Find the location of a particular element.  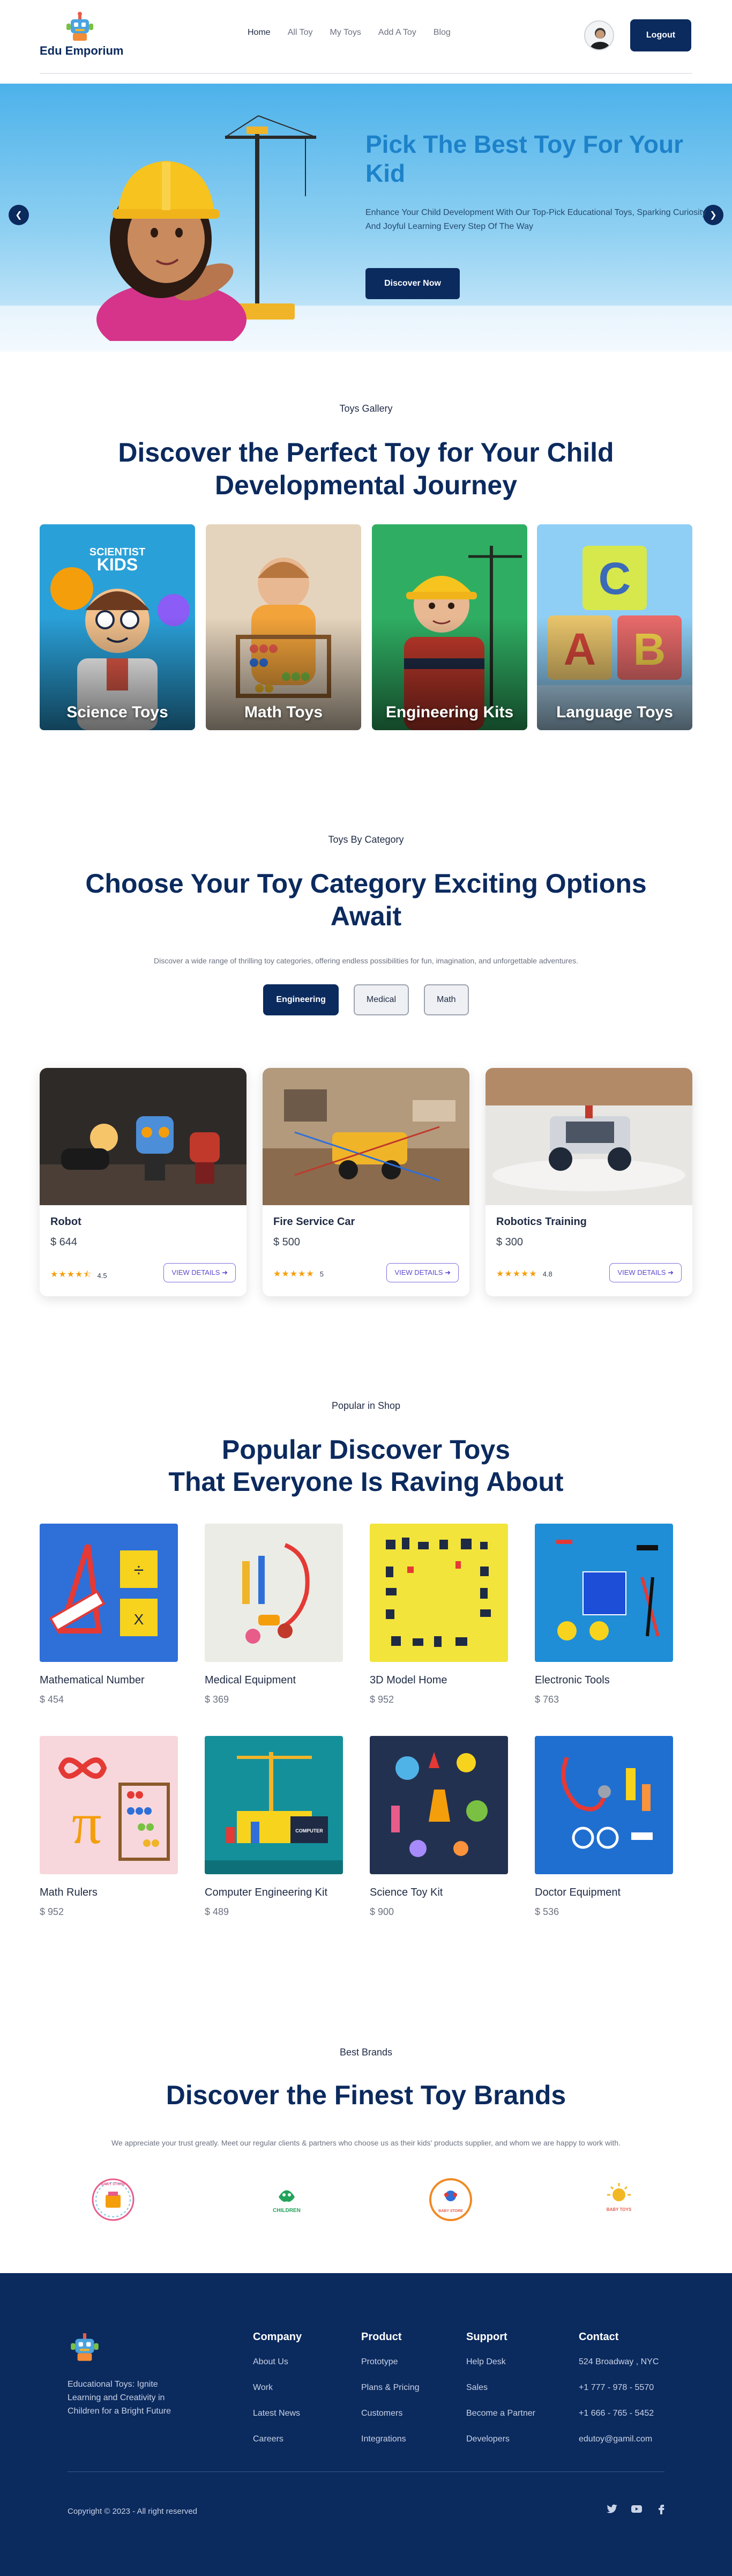

footer-link: Become a Partner is located at coordinates (500, 2414).